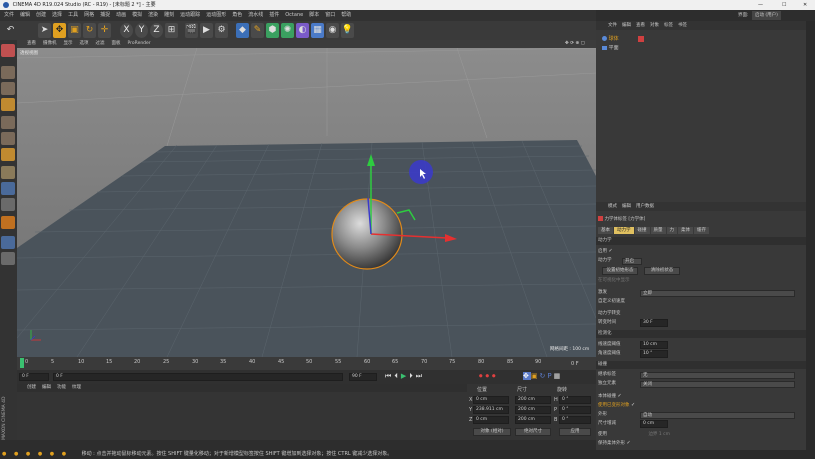 The width and height of the screenshot is (815, 459). Describe the element at coordinates (420, 376) in the screenshot. I see `go-end-icon: ⏭` at that location.